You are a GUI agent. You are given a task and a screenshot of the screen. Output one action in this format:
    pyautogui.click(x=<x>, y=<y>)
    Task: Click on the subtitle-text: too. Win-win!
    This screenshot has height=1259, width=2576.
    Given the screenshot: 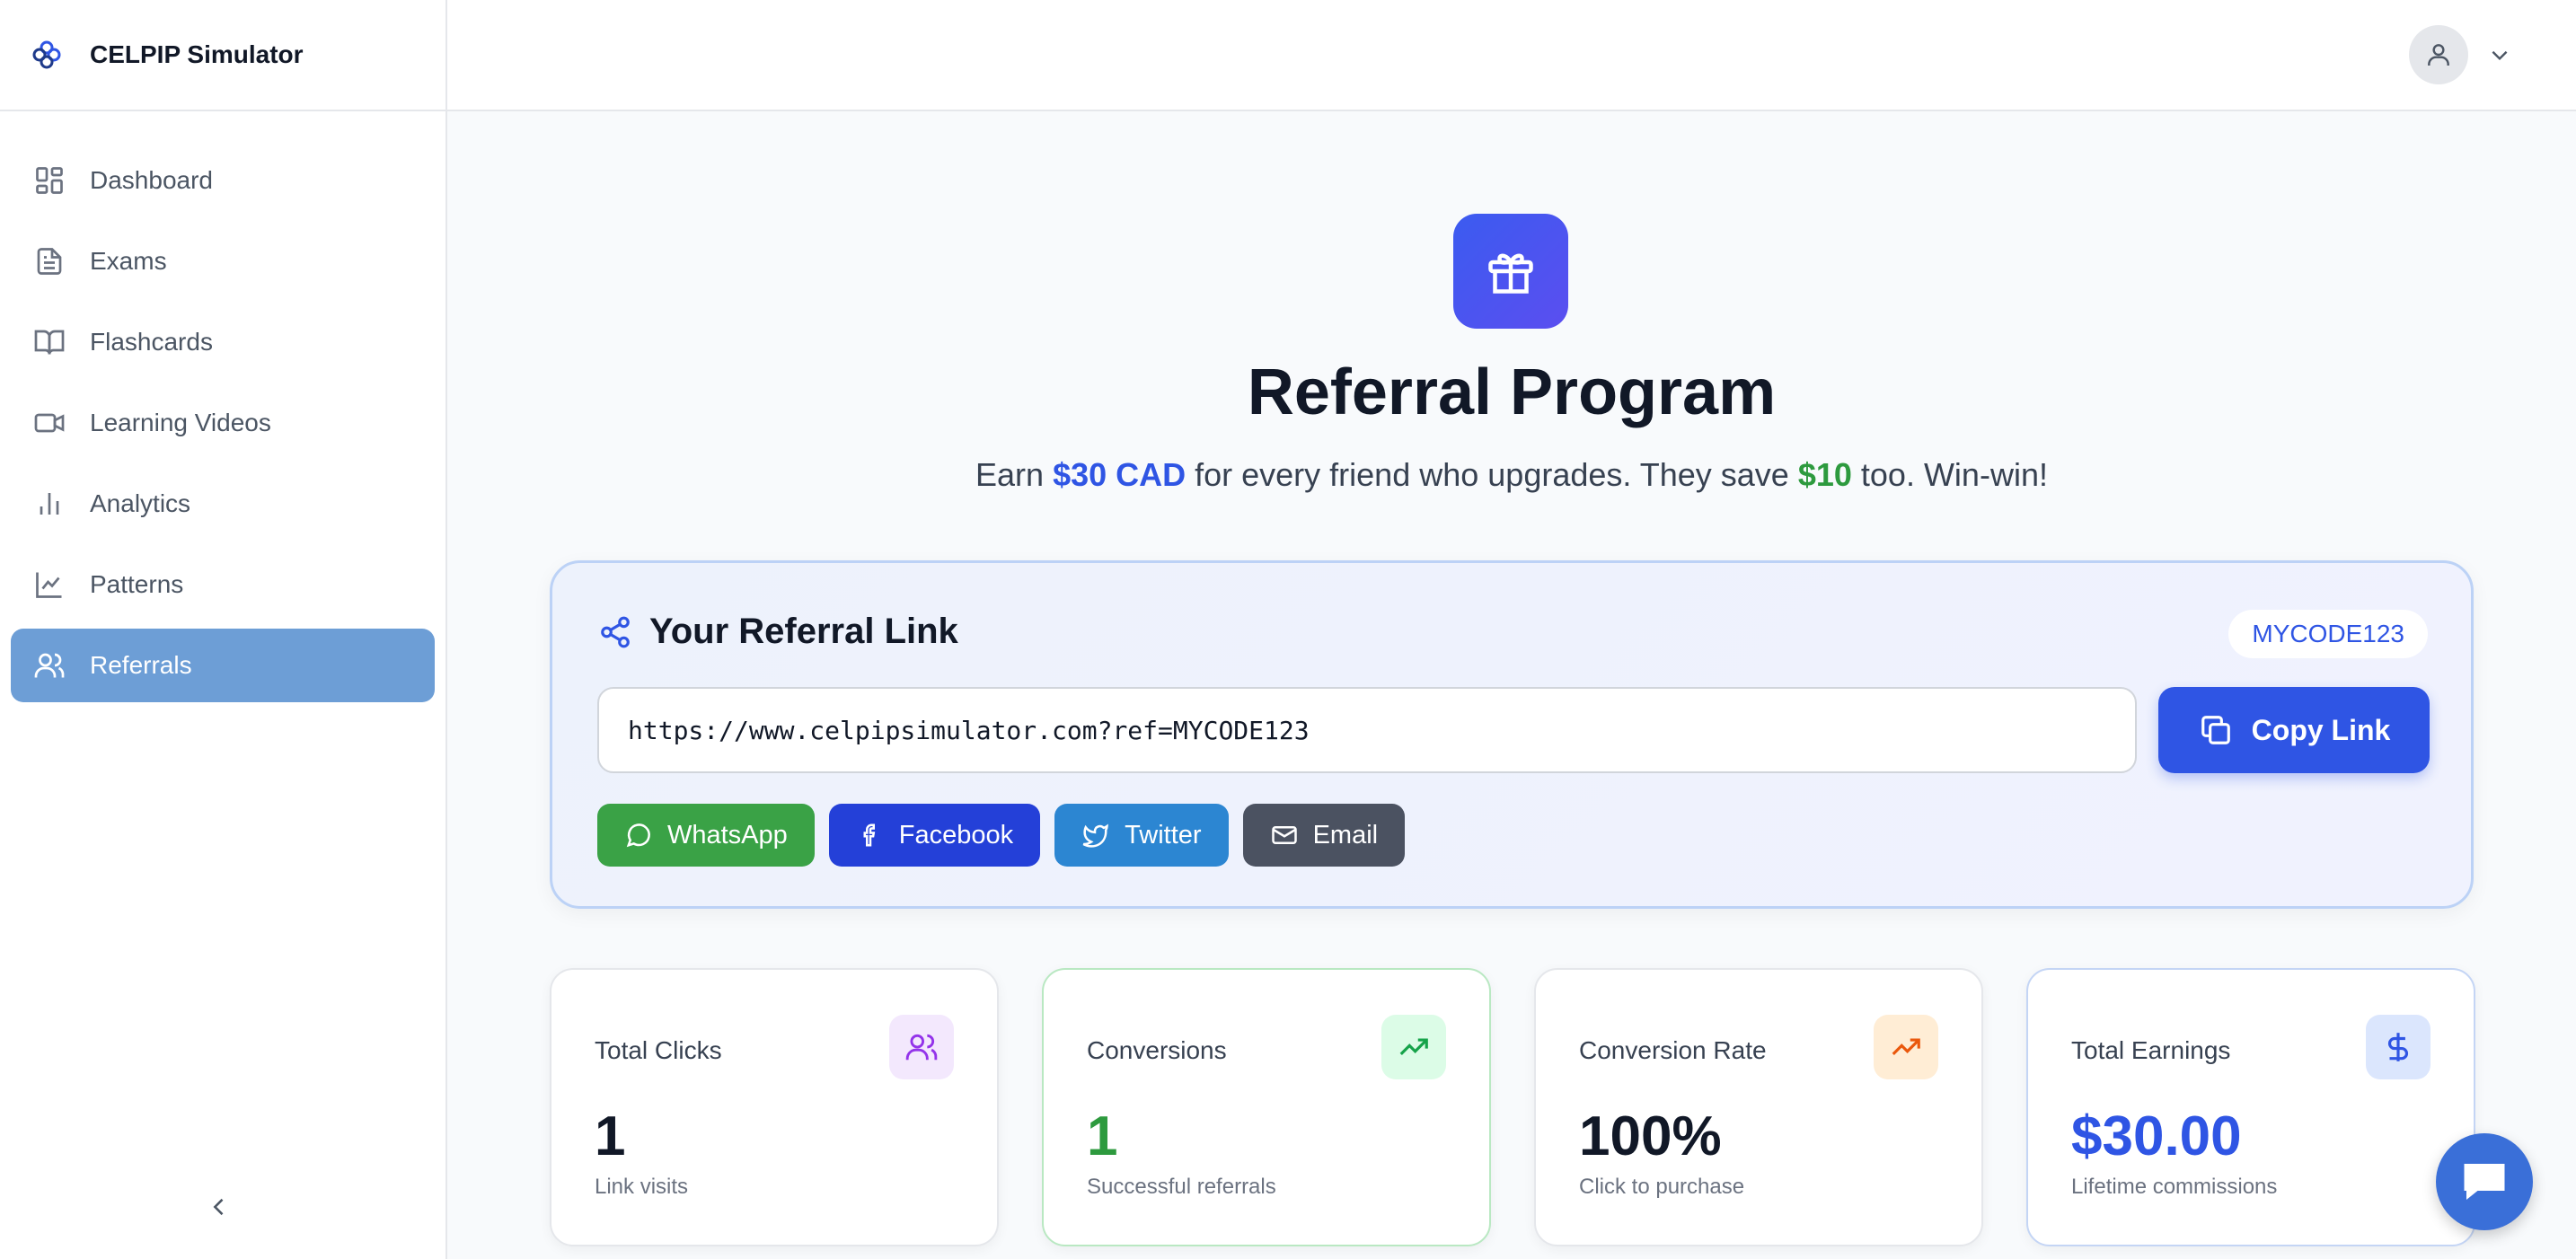 What is the action you would take?
    pyautogui.click(x=1949, y=474)
    